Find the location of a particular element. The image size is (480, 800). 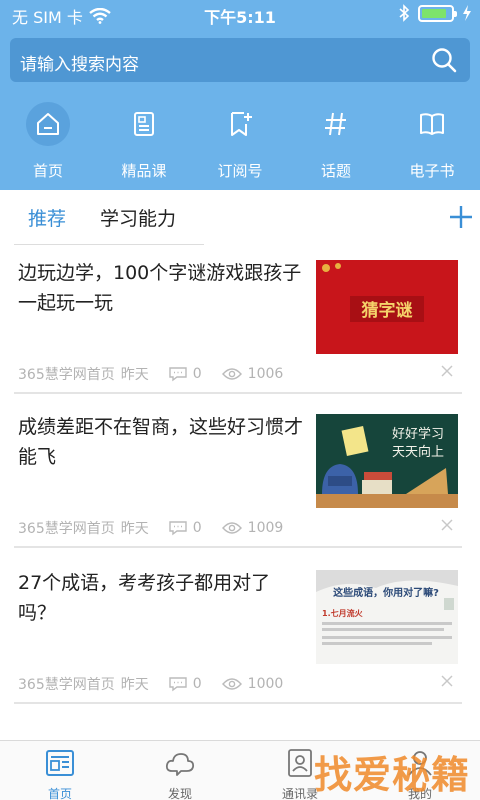

riddle-thumbnail-image: 猜字谜 is located at coordinates (387, 307).